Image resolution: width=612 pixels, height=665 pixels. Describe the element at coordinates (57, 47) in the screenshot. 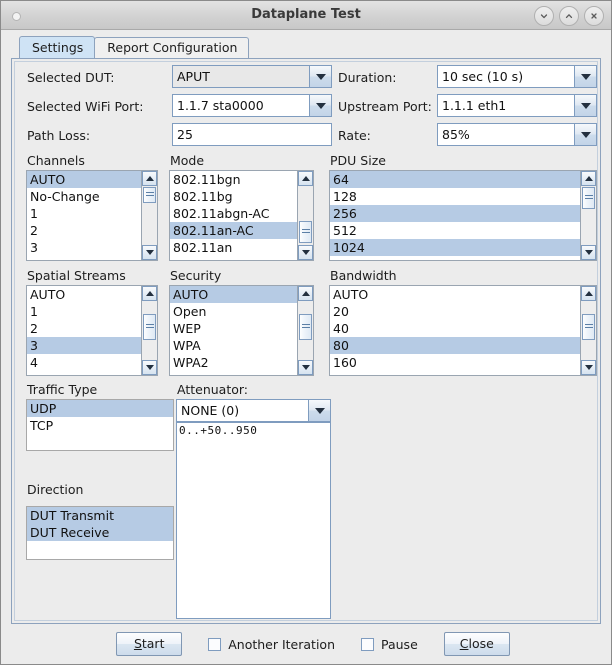

I see `tab-settings: Settings` at that location.